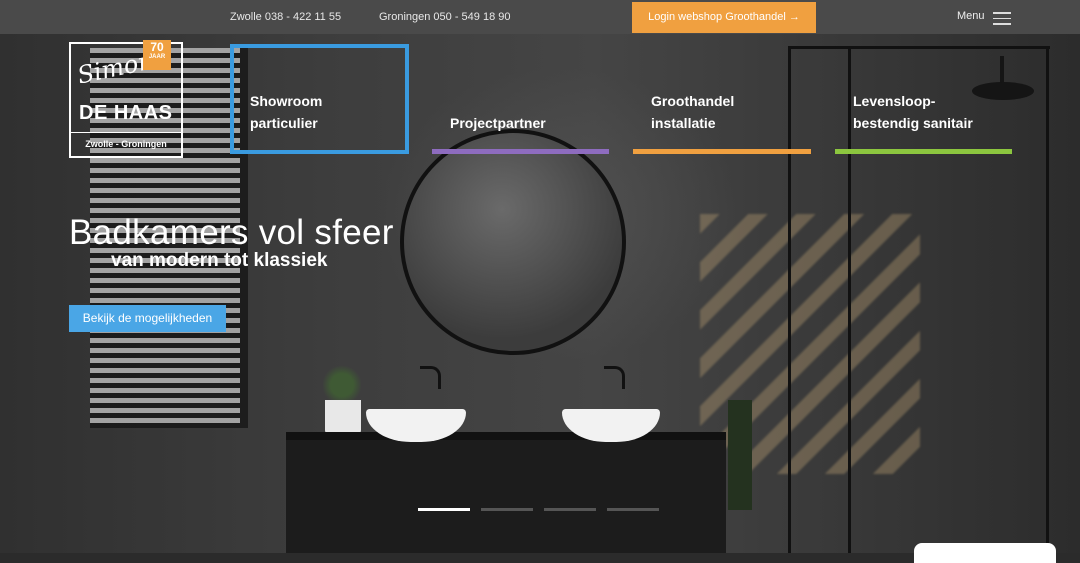  I want to click on category-label: Groothandel installatie, so click(693, 112).